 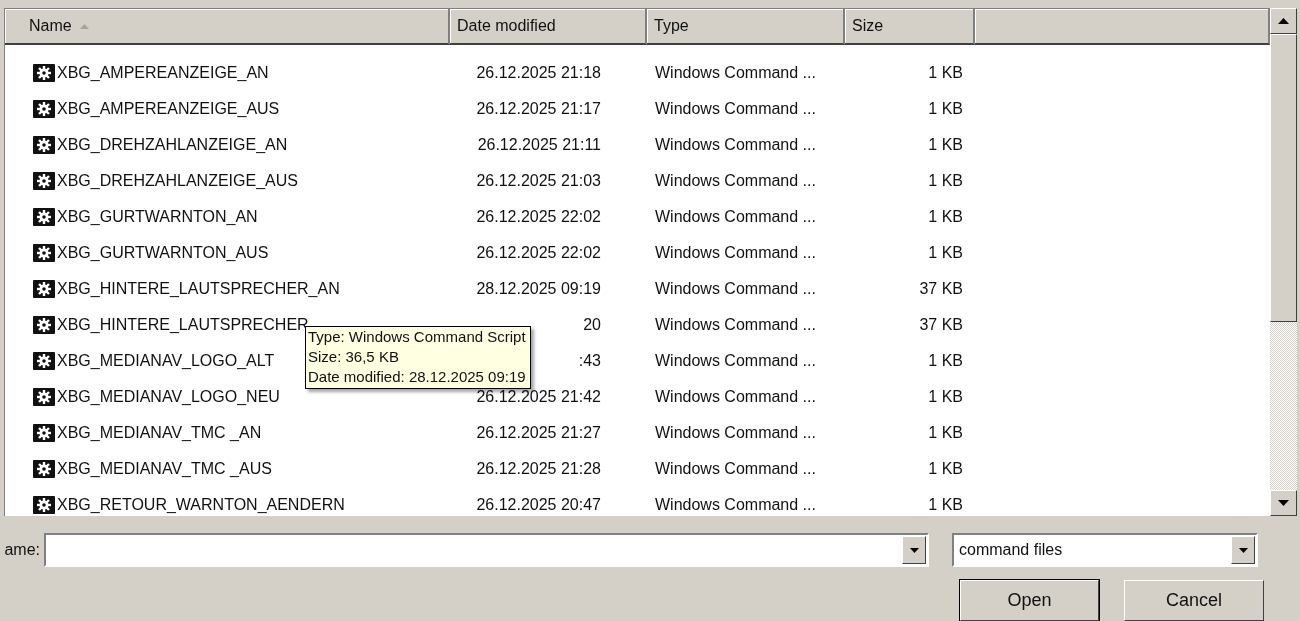 What do you see at coordinates (538, 505) in the screenshot?
I see `date-cell-text: 26.12.2025 20:47` at bounding box center [538, 505].